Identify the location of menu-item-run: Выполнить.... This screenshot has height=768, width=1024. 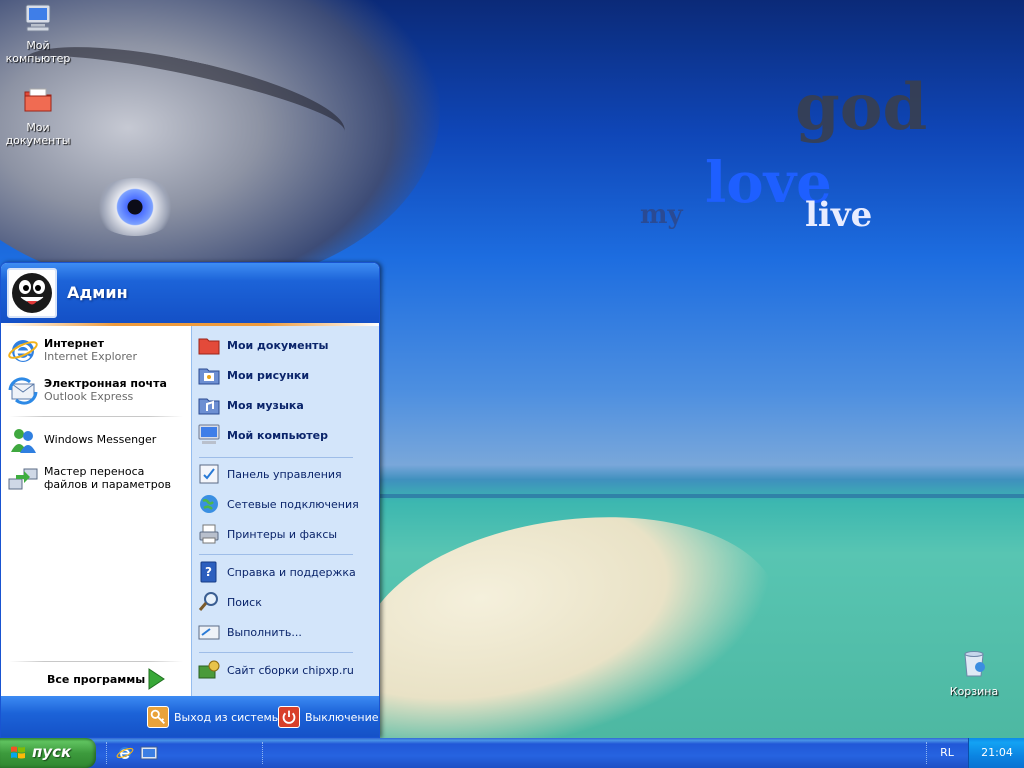
(285, 632).